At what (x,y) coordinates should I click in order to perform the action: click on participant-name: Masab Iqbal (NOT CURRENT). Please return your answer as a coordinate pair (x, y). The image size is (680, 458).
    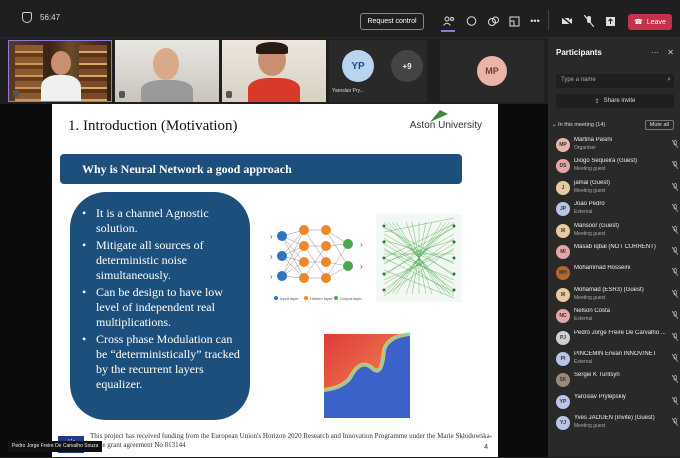
    Looking at the image, I should click on (615, 247).